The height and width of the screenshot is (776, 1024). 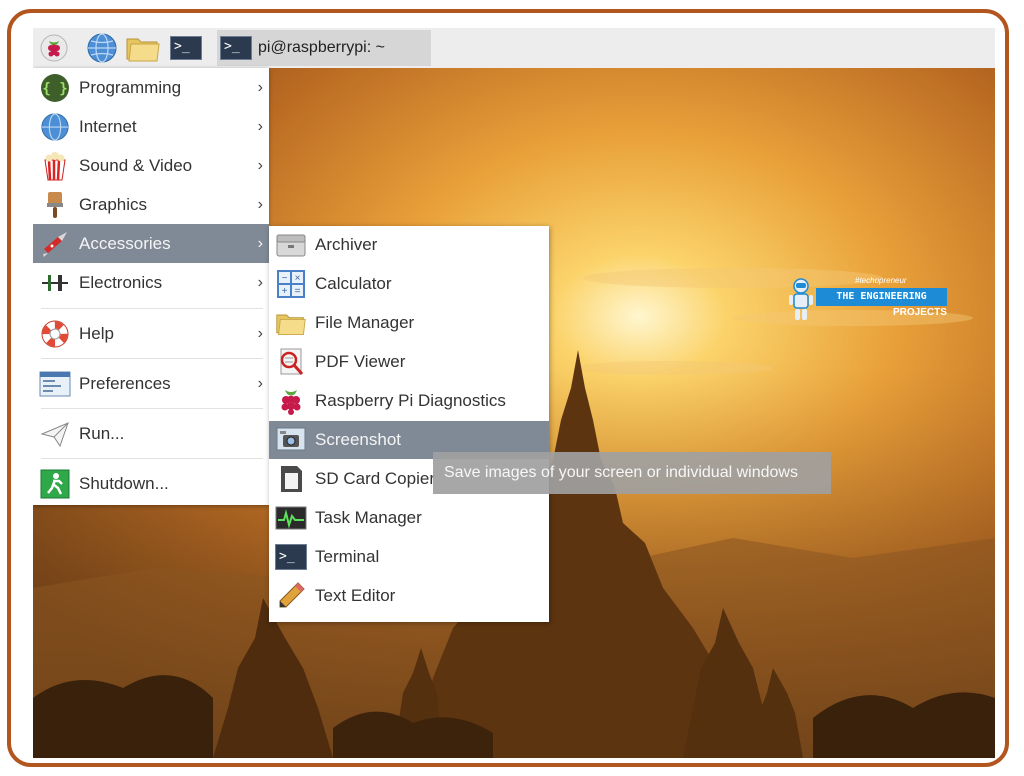 I want to click on pocket-knife-icon, so click(x=55, y=244).